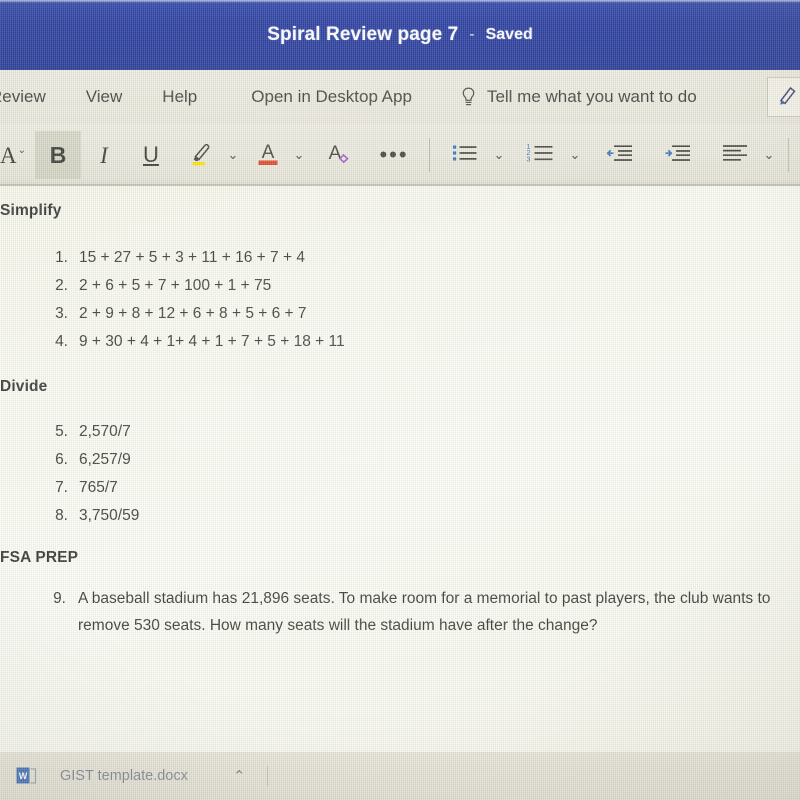  I want to click on numbered-list-button: 1 2 3, so click(540, 155).